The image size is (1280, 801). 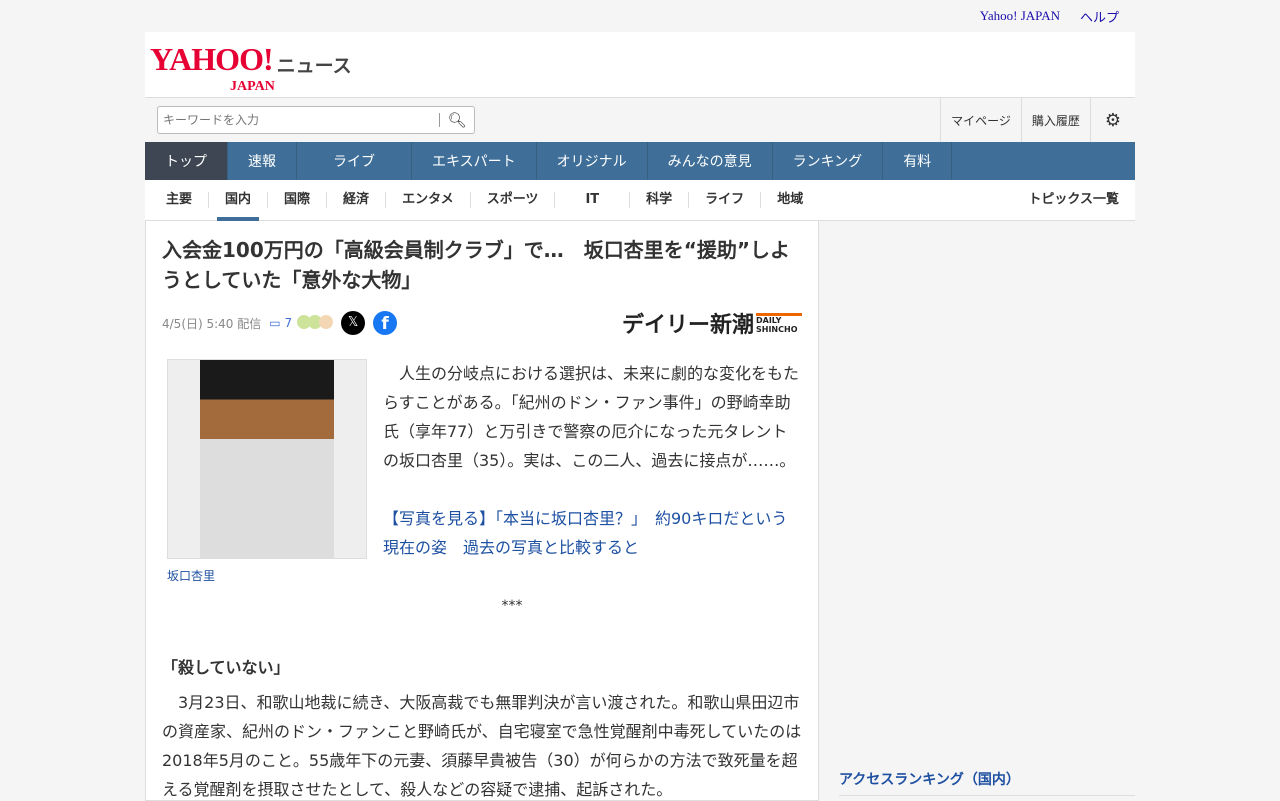 I want to click on topics-list-link: トピックス一覧, so click(x=1073, y=200).